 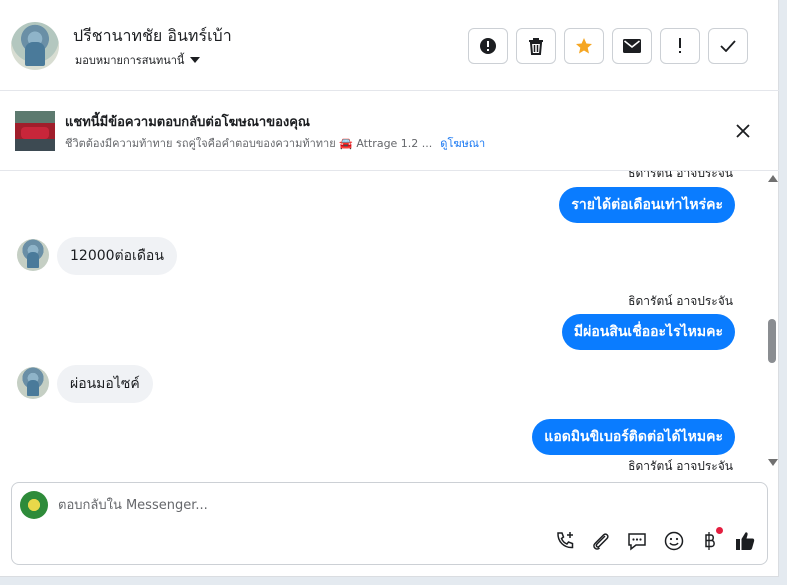 I want to click on emoji-icon, so click(x=674, y=541).